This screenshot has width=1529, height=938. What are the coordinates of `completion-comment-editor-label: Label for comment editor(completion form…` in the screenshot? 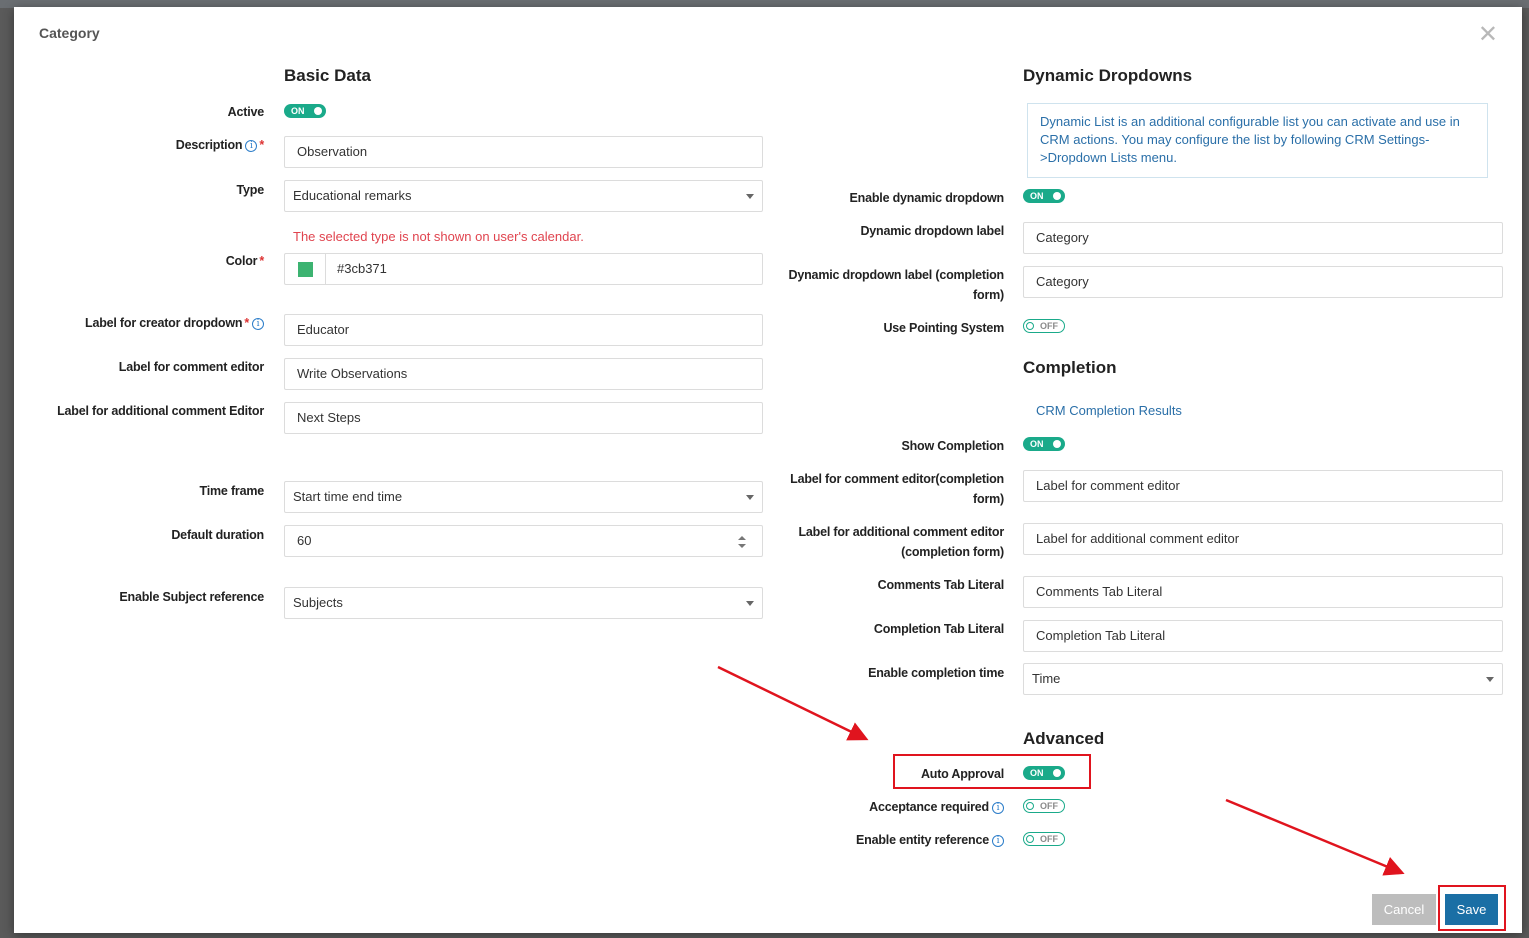 It's located at (897, 489).